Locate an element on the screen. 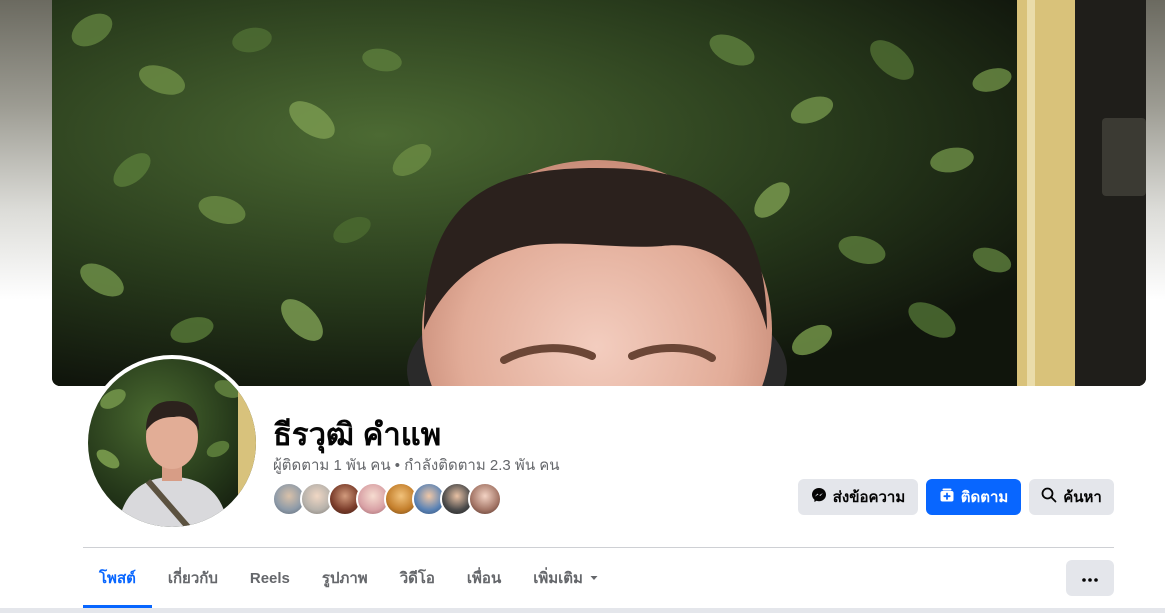 The height and width of the screenshot is (613, 1165). search-button-label: ค้นหา is located at coordinates (1082, 497).